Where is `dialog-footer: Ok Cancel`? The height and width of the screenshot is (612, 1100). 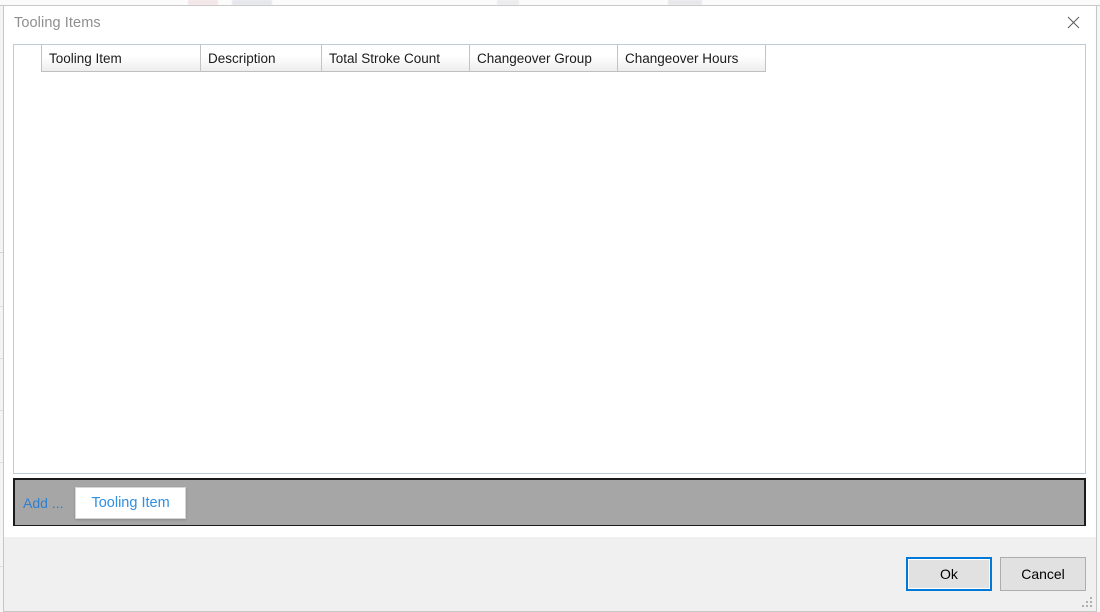 dialog-footer: Ok Cancel is located at coordinates (550, 574).